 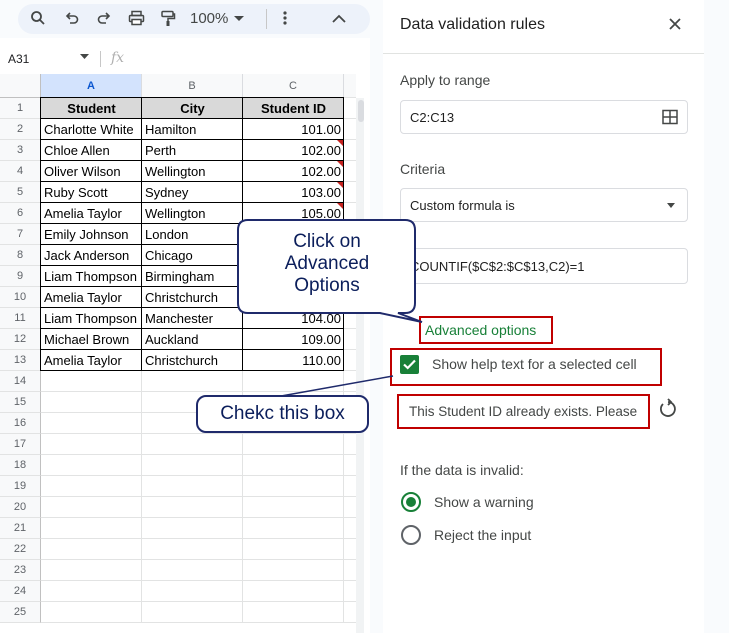 What do you see at coordinates (293, 360) in the screenshot?
I see `table-cell: 110.00` at bounding box center [293, 360].